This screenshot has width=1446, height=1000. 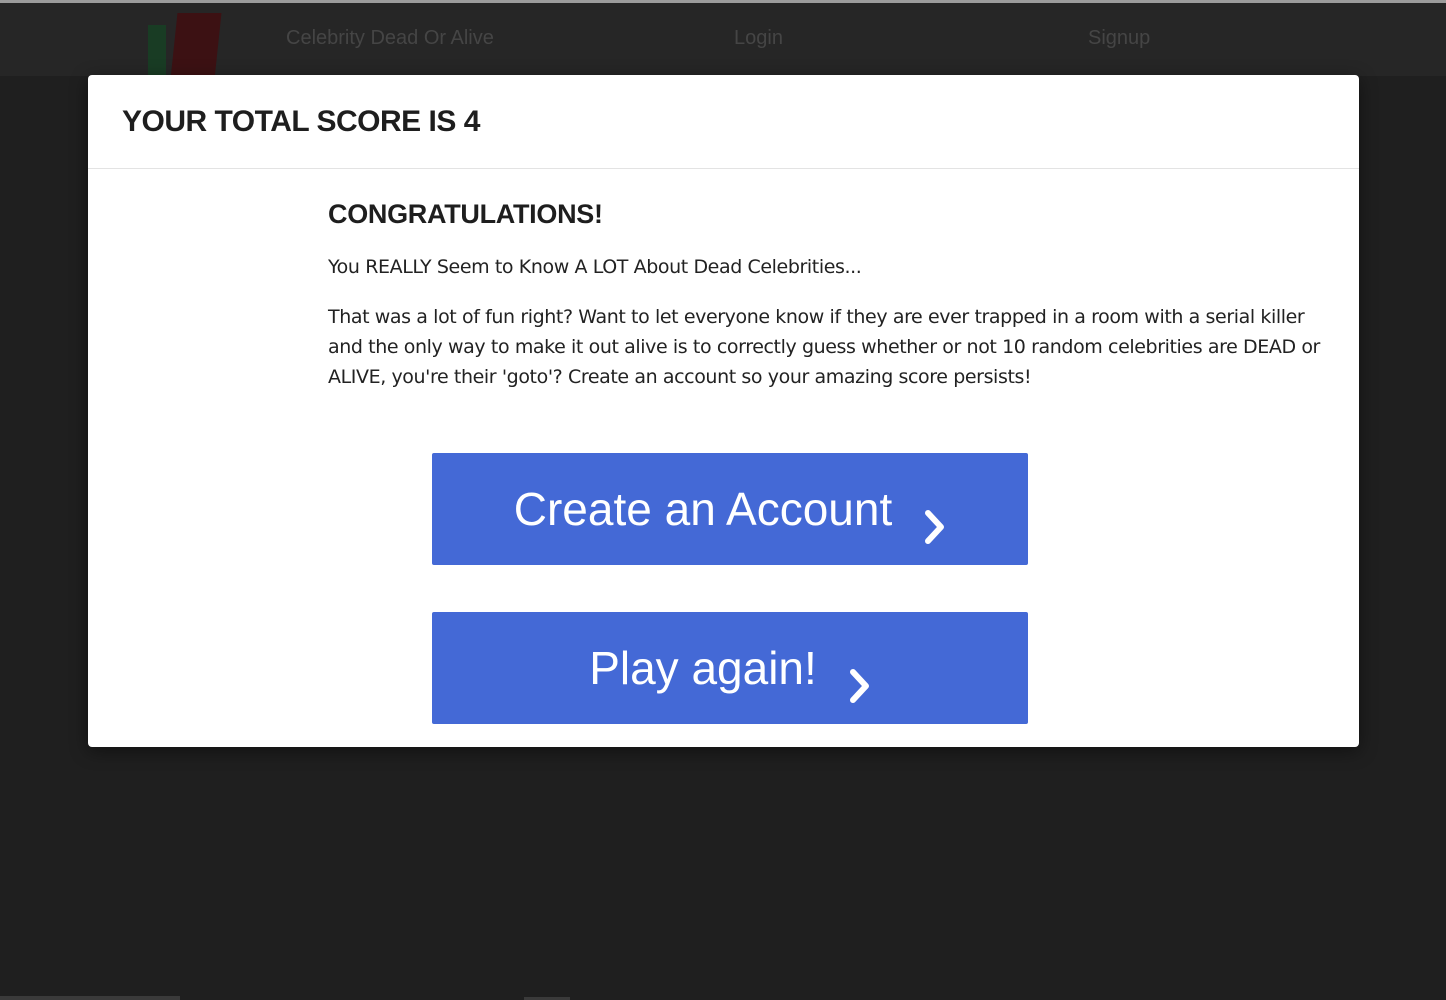 What do you see at coordinates (723, 122) in the screenshot?
I see `modal-header: YOUR TOTAL SCORE IS 4` at bounding box center [723, 122].